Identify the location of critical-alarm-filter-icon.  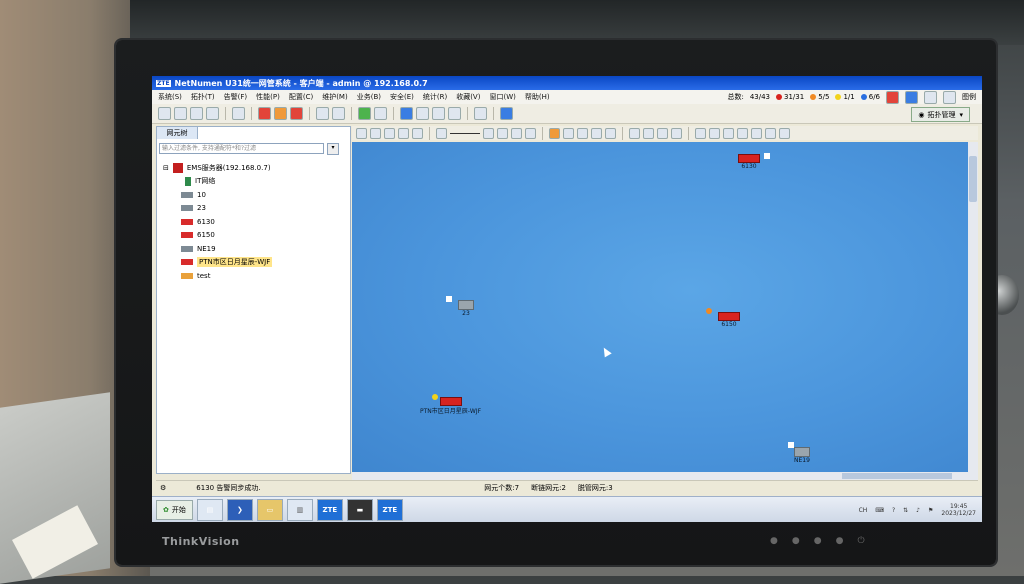
(264, 113).